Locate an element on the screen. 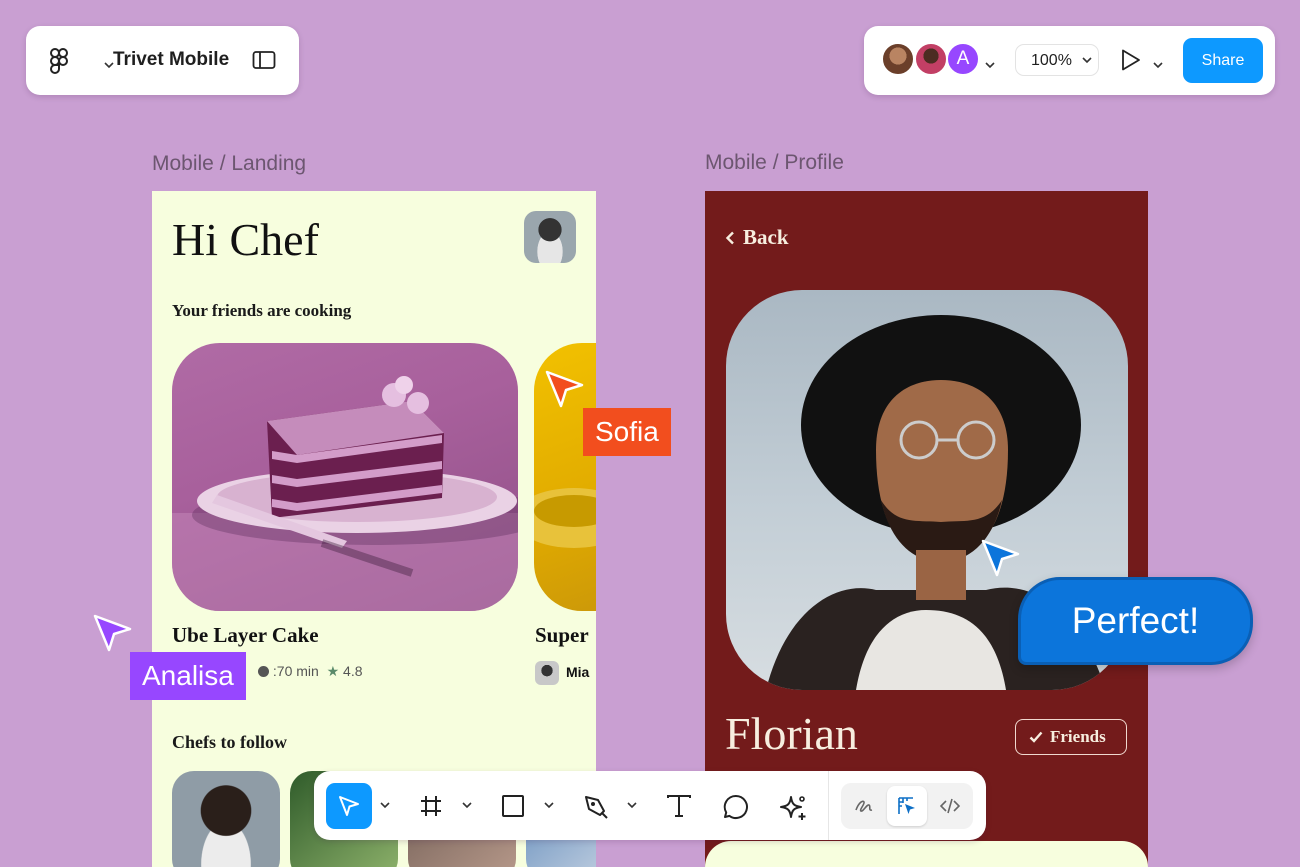  sparkle-icon is located at coordinates (793, 808).